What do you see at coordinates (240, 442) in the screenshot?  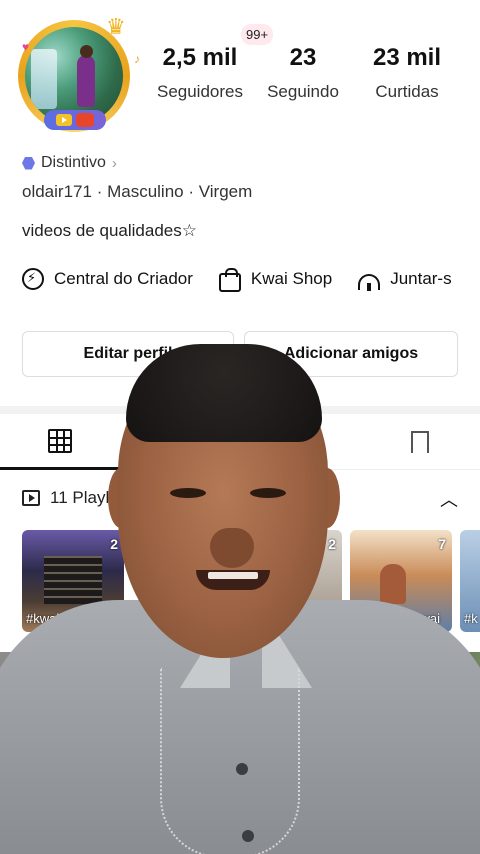 I see `content-tabs` at bounding box center [240, 442].